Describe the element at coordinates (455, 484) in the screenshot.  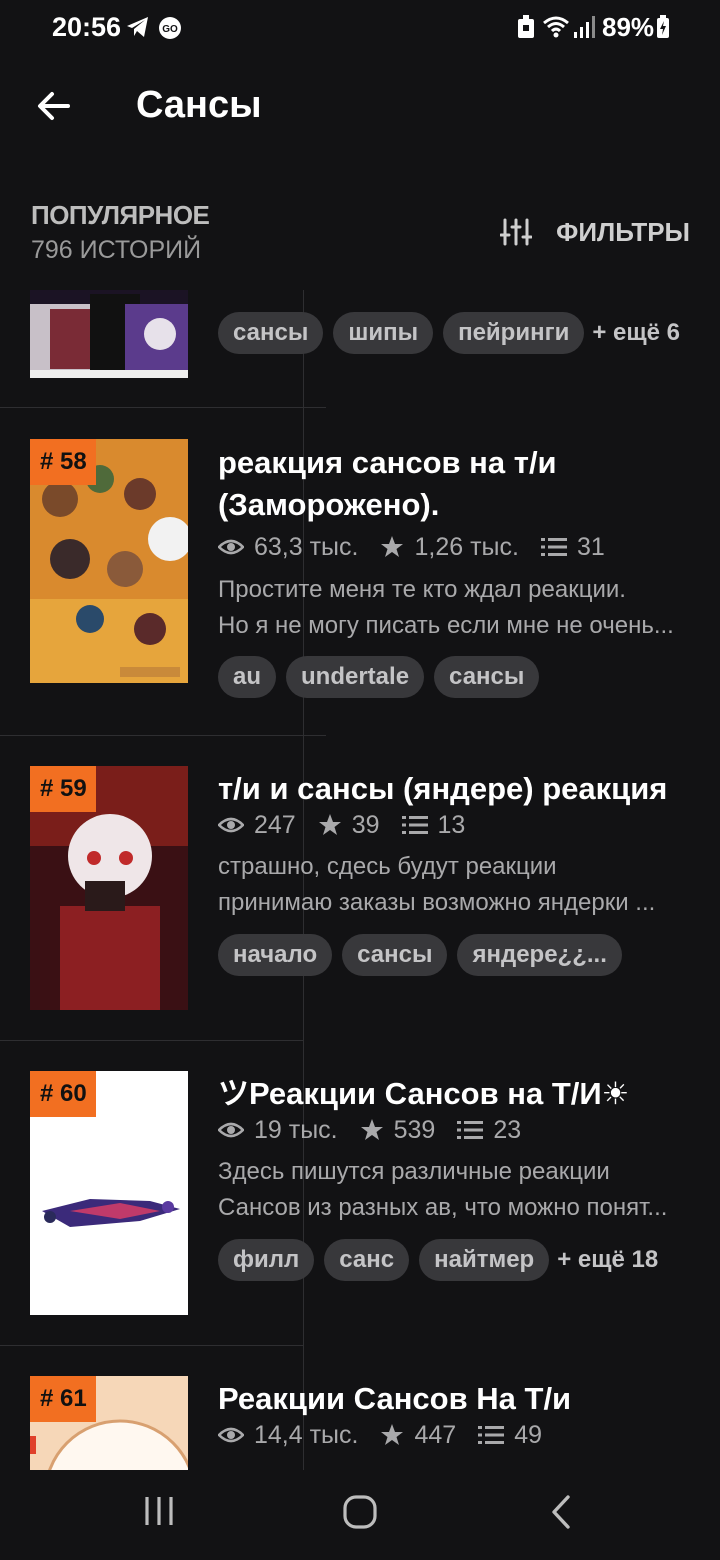
I see `story-title: реакция сансов на т/и (Заморожено).` at that location.